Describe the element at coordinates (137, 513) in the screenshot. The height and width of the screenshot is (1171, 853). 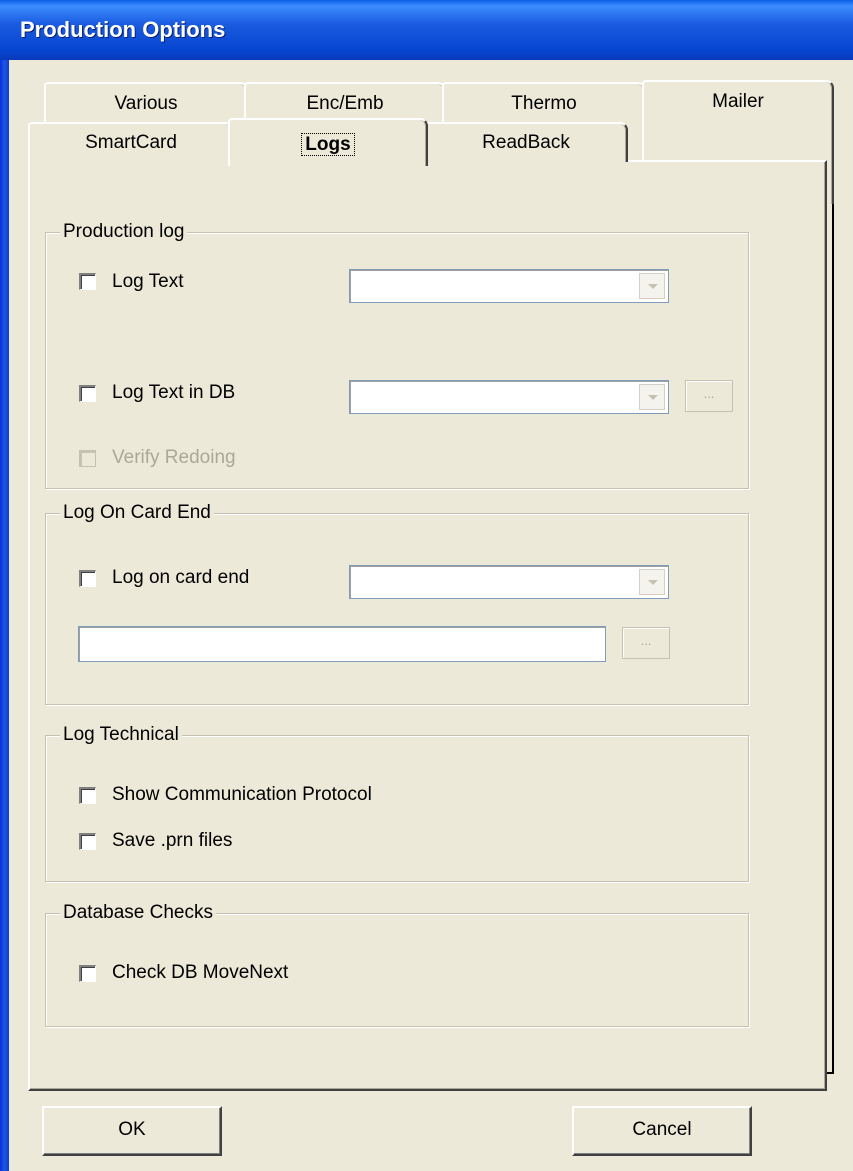
I see `group-legend: Log On Card End` at that location.